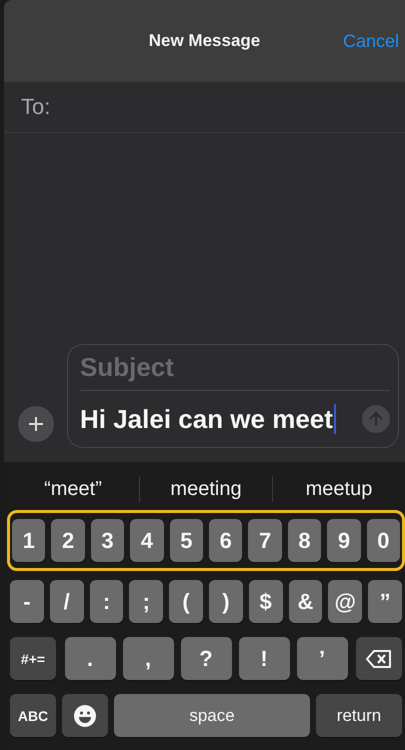 This screenshot has height=750, width=405. What do you see at coordinates (187, 540) in the screenshot?
I see `keyboard-key: 5` at bounding box center [187, 540].